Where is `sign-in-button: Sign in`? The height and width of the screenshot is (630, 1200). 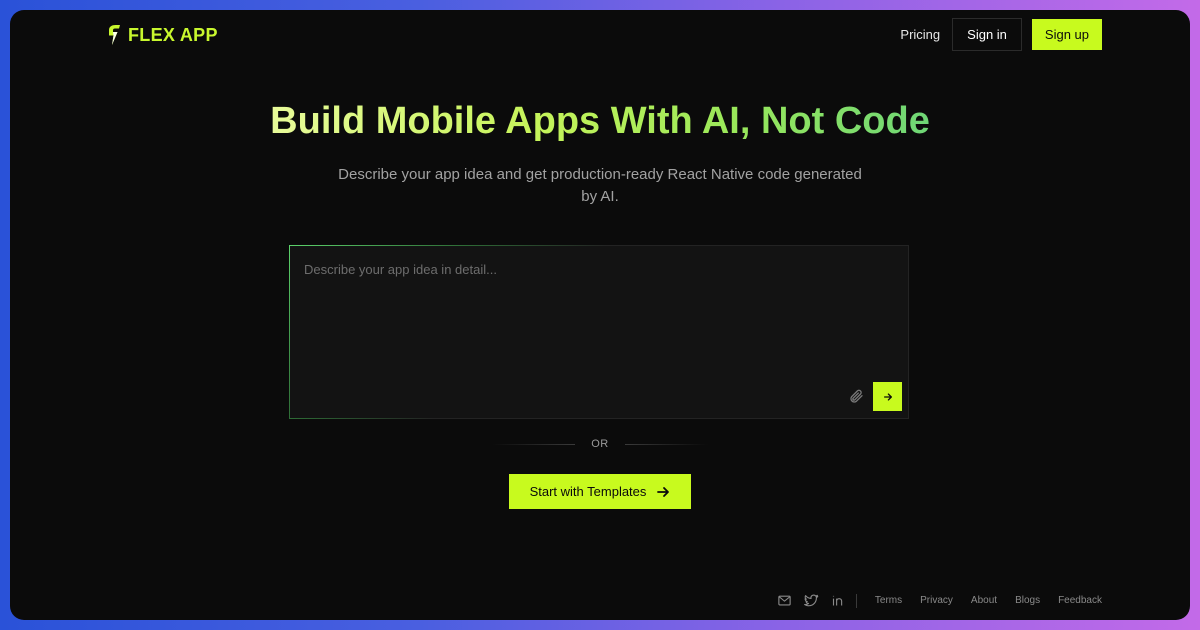 sign-in-button: Sign in is located at coordinates (987, 34).